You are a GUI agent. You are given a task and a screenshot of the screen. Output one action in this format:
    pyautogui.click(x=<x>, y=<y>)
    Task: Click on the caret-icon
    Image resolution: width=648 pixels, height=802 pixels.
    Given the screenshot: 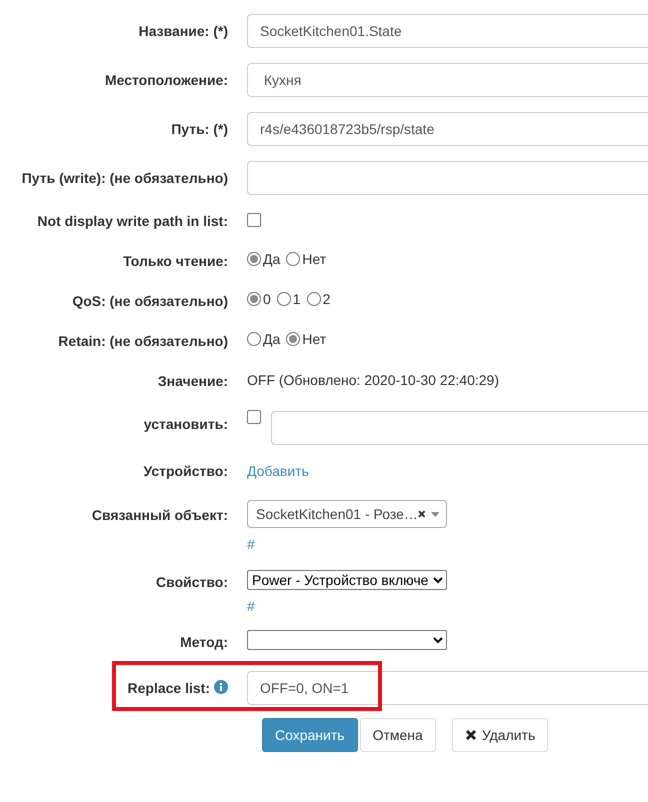 What is the action you would take?
    pyautogui.click(x=435, y=514)
    